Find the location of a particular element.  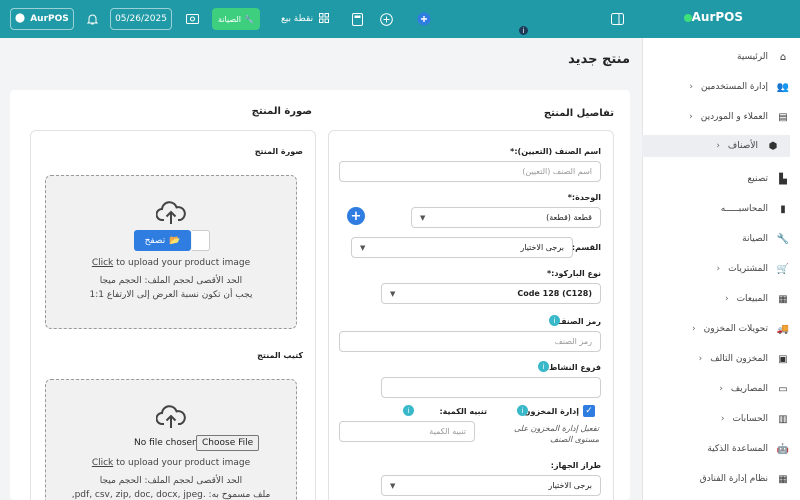

device-model-select: برجى الاختيار ▼ is located at coordinates (491, 485).